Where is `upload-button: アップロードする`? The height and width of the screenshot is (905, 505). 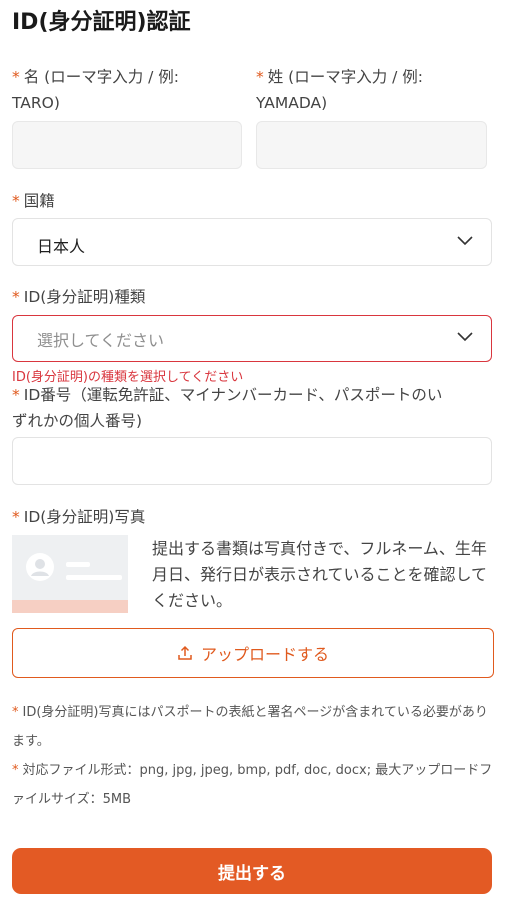
upload-button: アップロードする is located at coordinates (253, 653).